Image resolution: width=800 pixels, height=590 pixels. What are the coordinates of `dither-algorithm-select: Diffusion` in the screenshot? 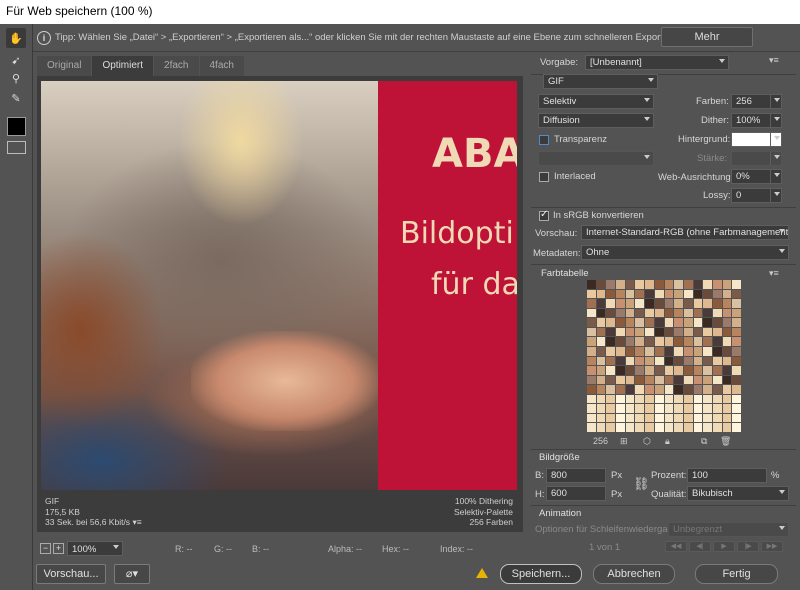 It's located at (596, 120).